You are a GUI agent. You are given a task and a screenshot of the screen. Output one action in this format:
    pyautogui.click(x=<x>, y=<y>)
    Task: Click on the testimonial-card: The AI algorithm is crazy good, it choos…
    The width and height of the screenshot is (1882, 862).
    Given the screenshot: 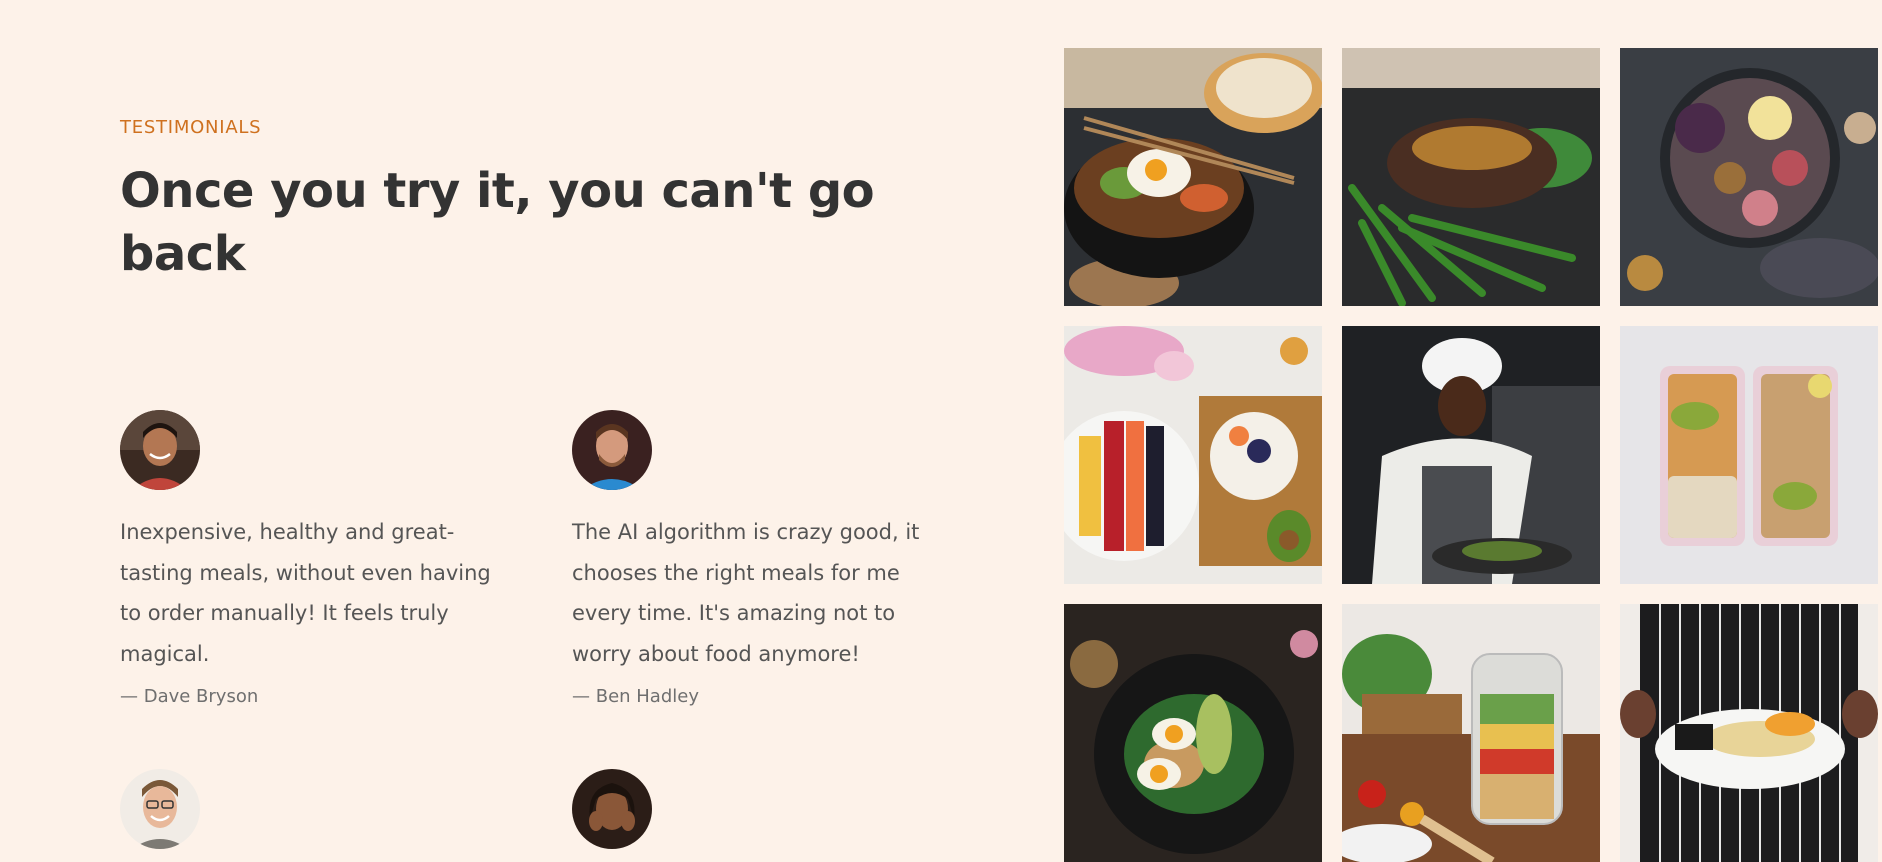 What is the action you would take?
    pyautogui.click(x=772, y=558)
    